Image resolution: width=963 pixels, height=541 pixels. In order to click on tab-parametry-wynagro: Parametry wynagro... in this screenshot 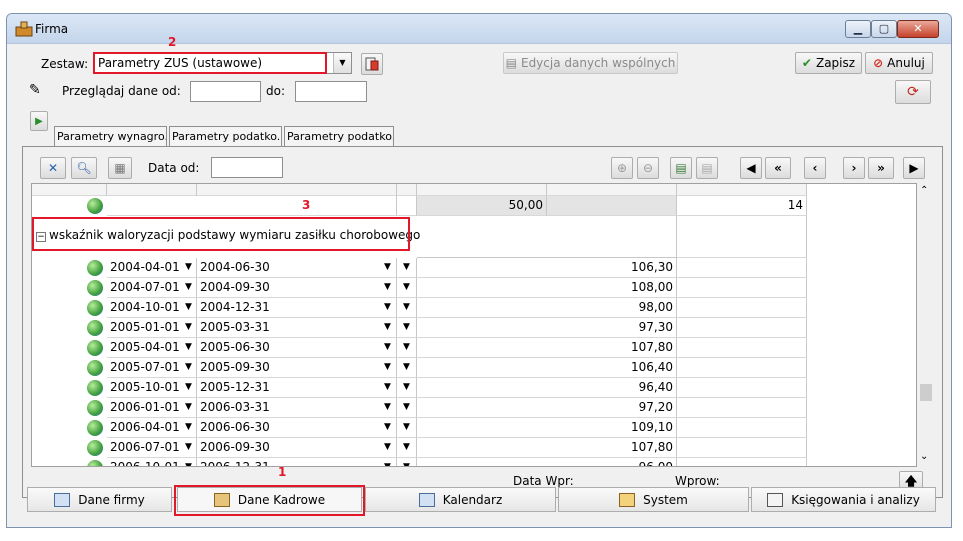, I will do `click(110, 136)`.